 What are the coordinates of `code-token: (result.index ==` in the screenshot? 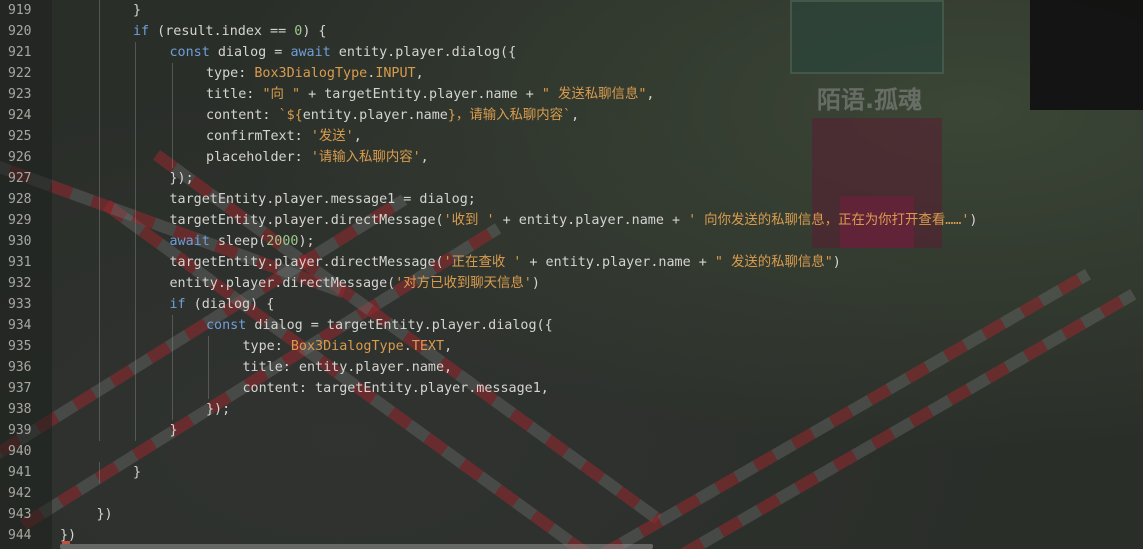 It's located at (222, 31).